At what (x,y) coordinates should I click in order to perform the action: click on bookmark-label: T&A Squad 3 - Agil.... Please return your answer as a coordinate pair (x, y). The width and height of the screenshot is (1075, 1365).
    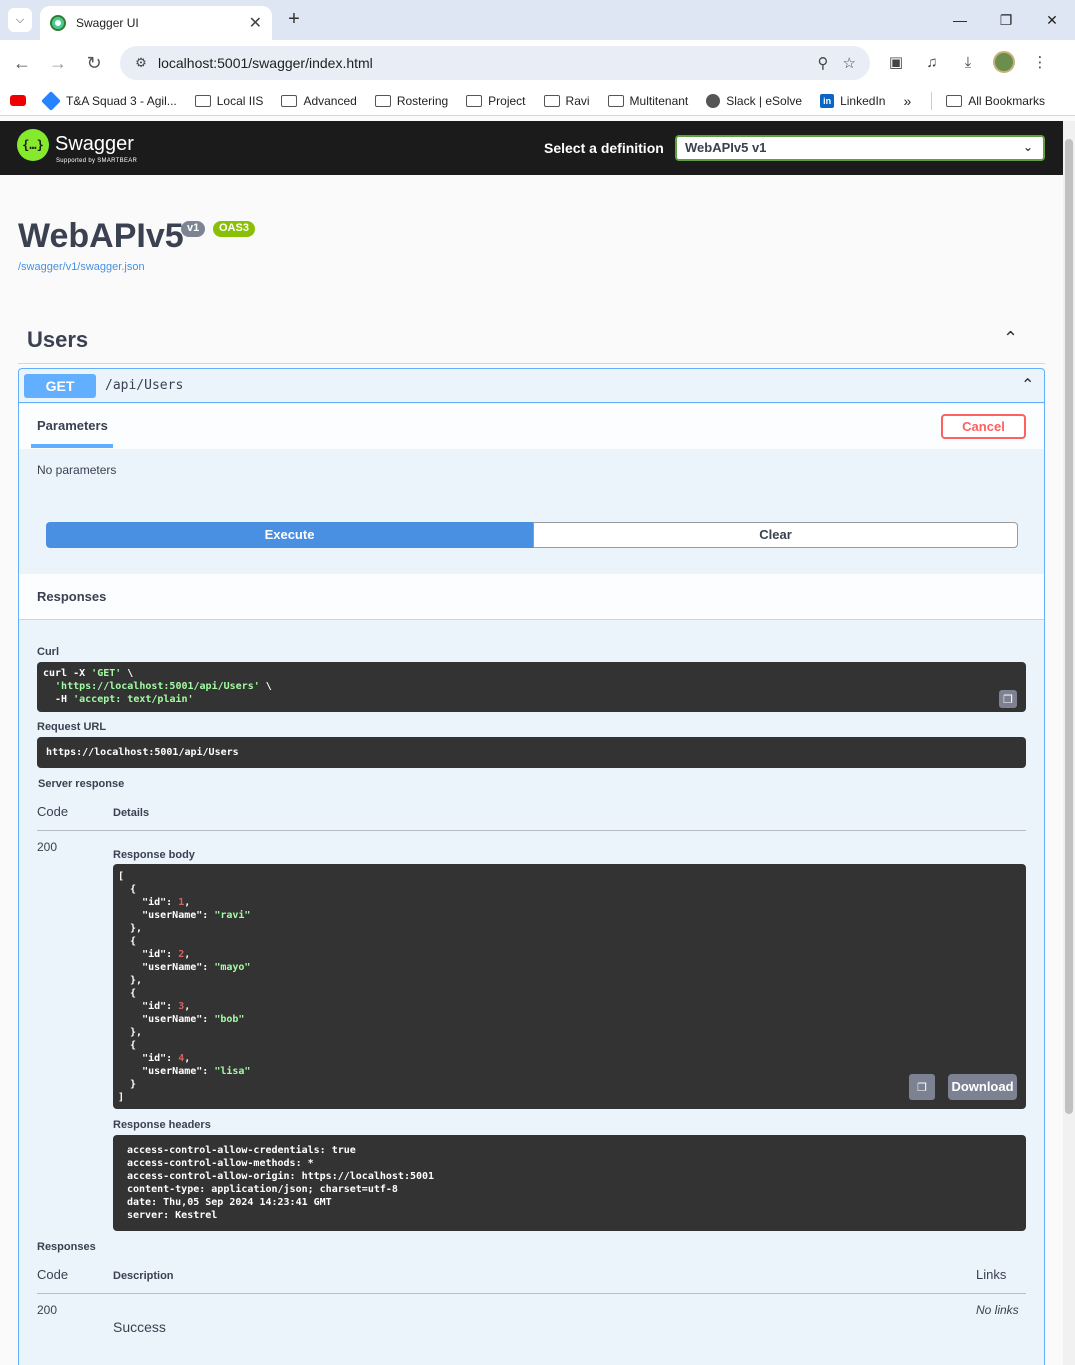
    Looking at the image, I should click on (121, 100).